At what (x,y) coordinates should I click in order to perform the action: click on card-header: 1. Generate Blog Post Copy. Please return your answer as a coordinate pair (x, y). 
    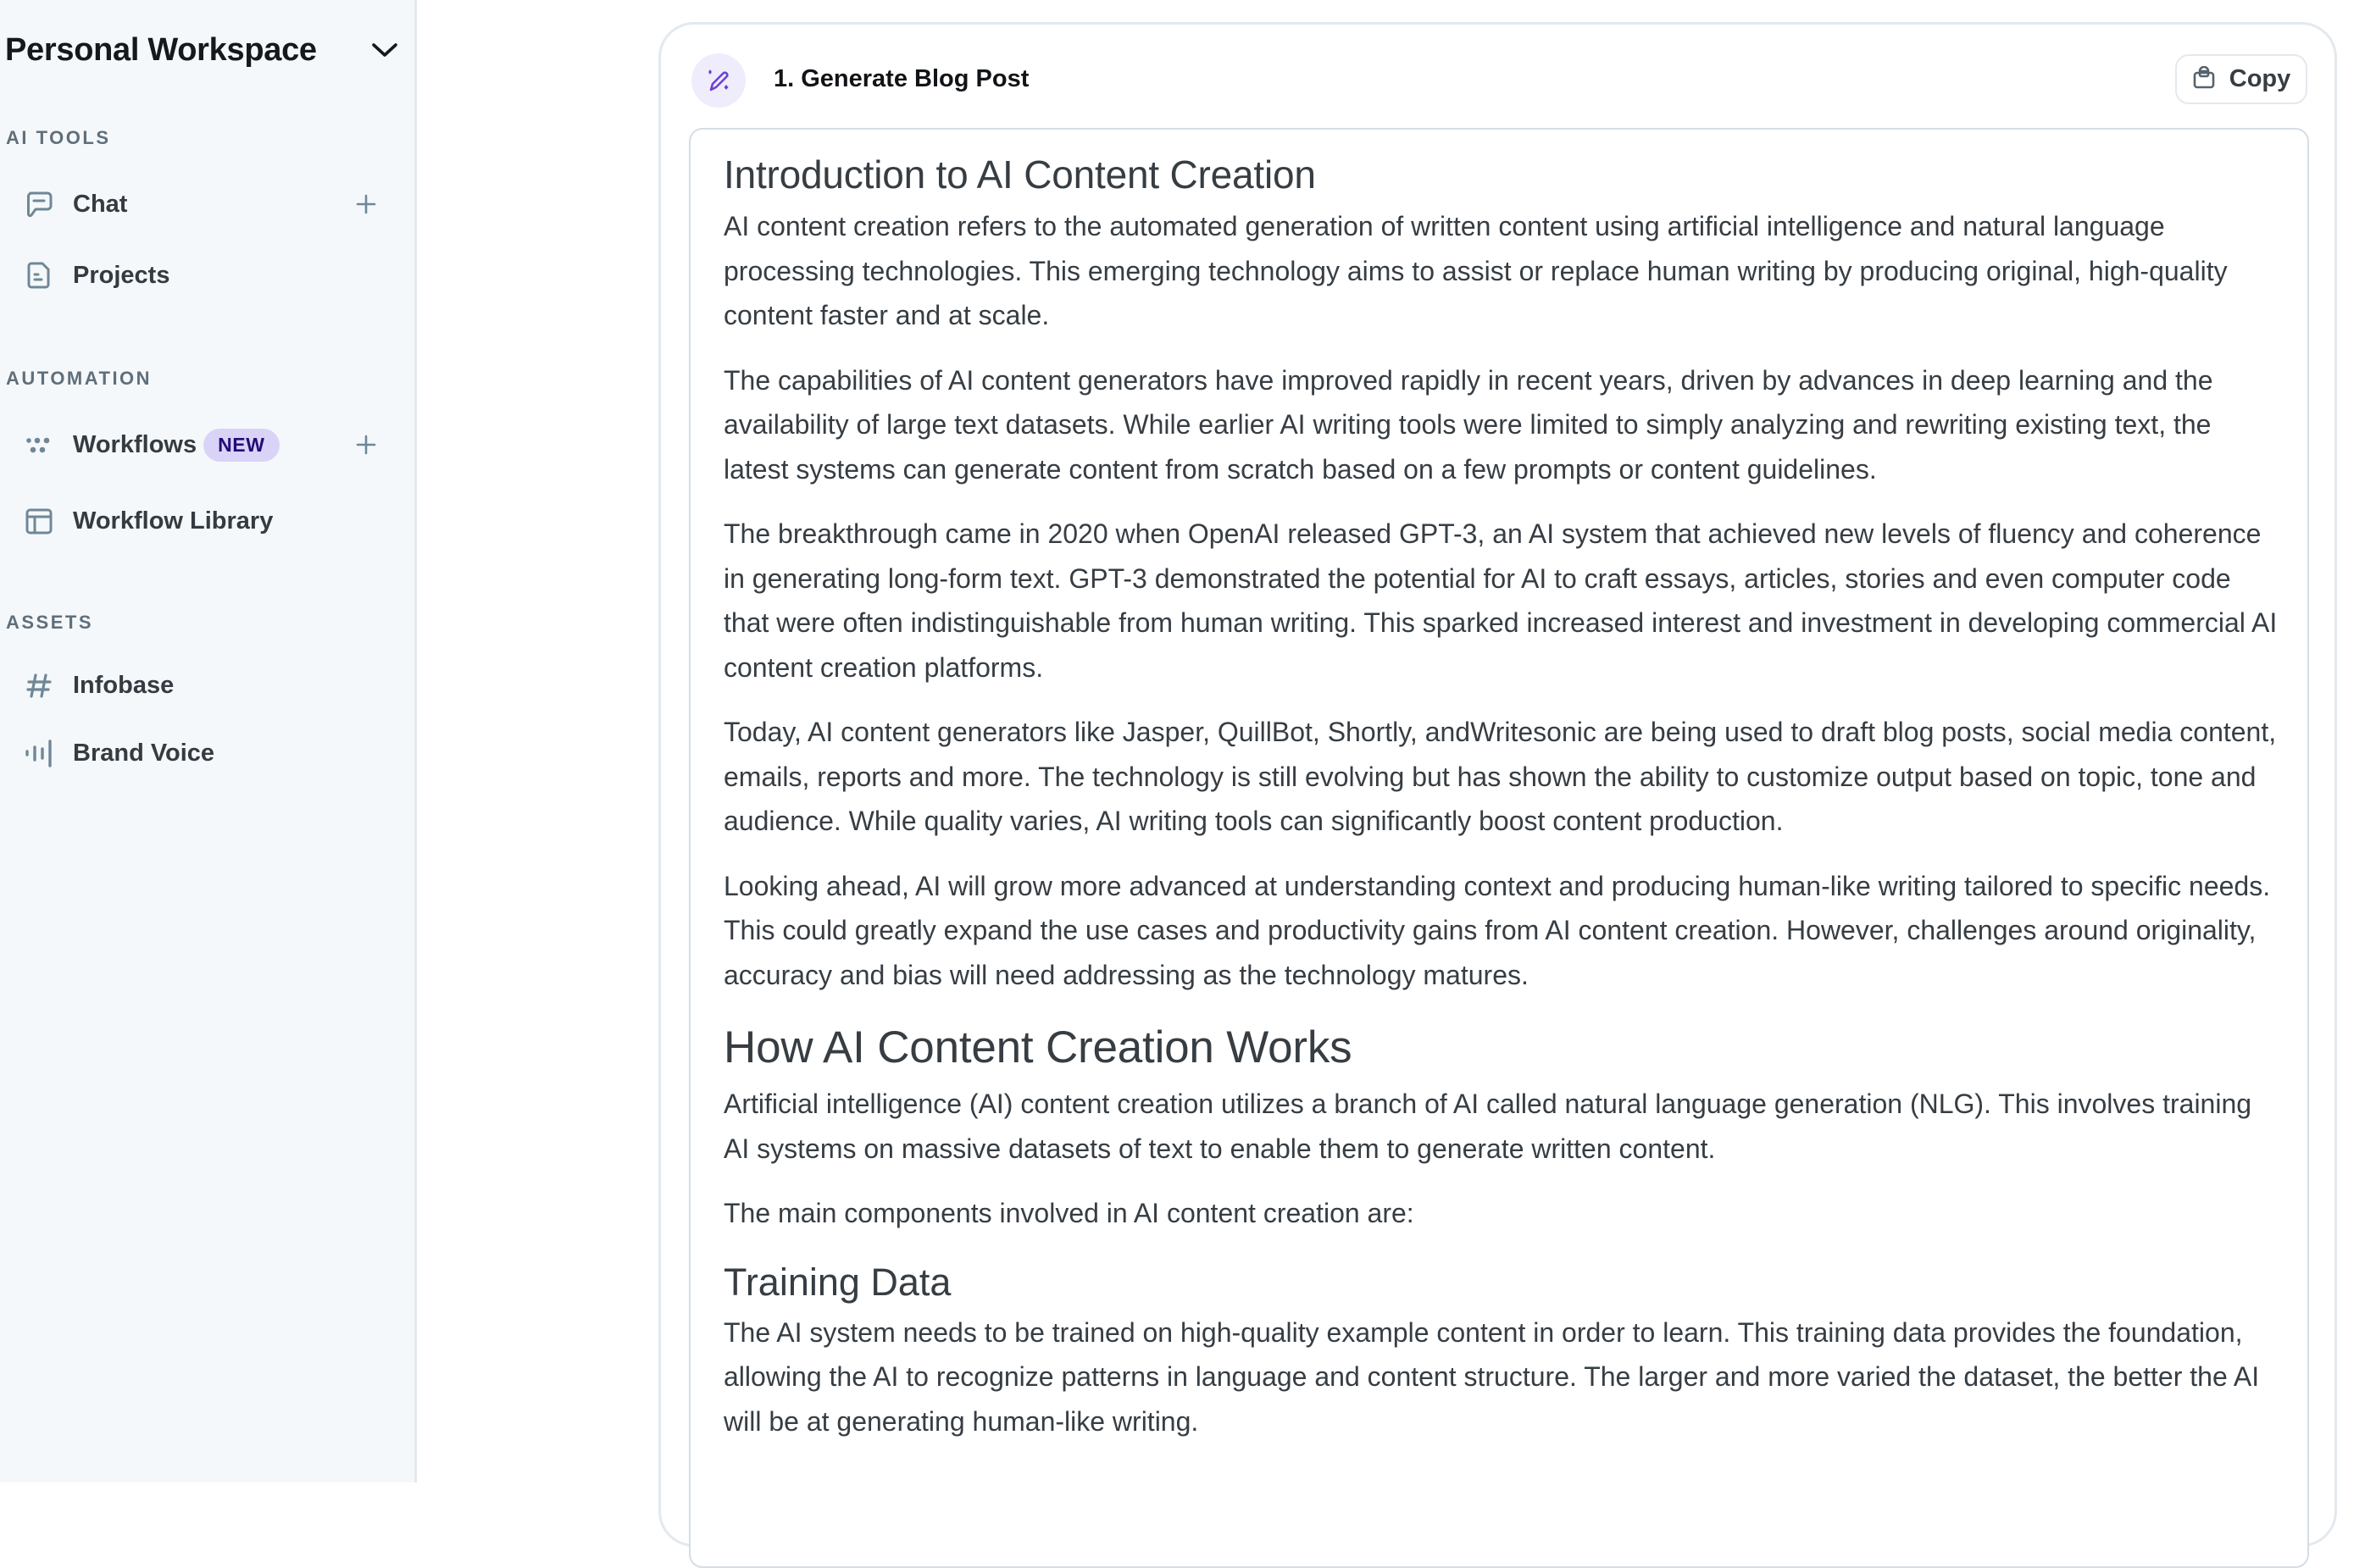
    Looking at the image, I should click on (1499, 80).